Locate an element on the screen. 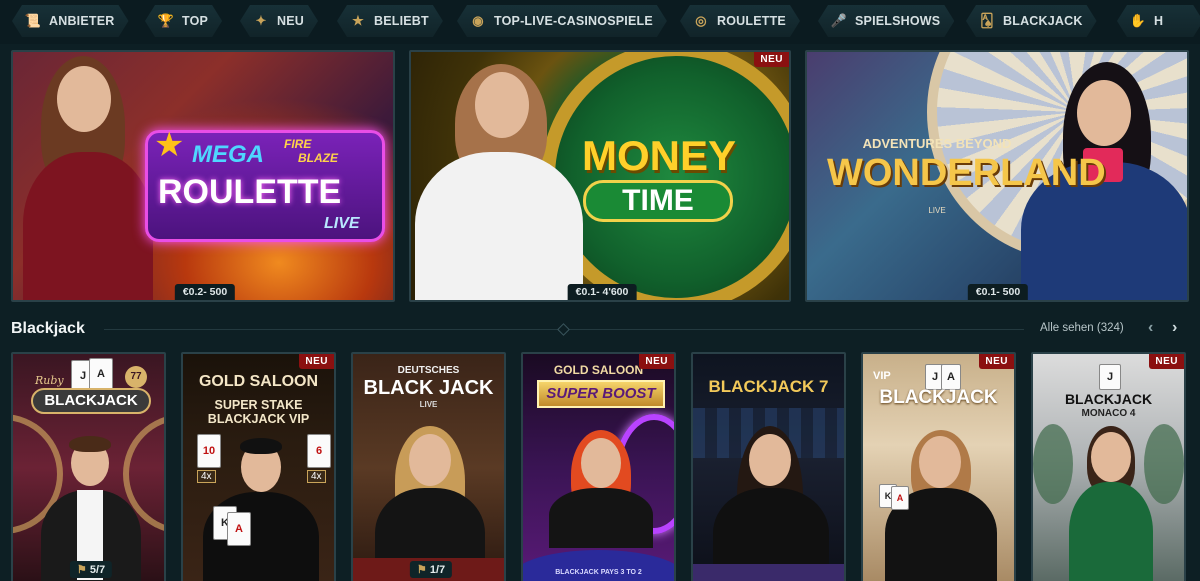 The width and height of the screenshot is (1200, 581). roulette-icon: ◎ is located at coordinates (701, 20).